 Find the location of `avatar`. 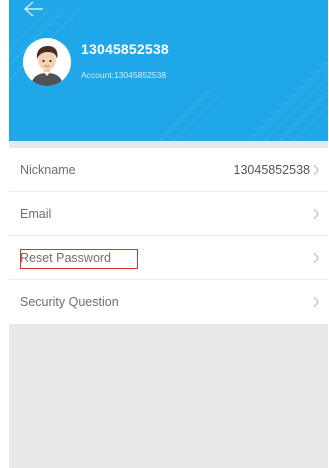

avatar is located at coordinates (47, 62).